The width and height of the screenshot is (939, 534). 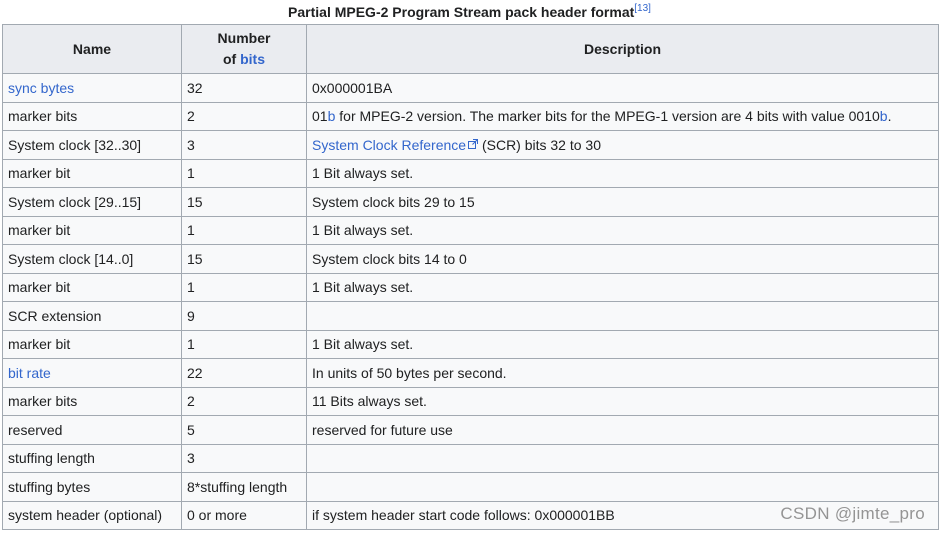 What do you see at coordinates (889, 116) in the screenshot?
I see `desc-text: .` at bounding box center [889, 116].